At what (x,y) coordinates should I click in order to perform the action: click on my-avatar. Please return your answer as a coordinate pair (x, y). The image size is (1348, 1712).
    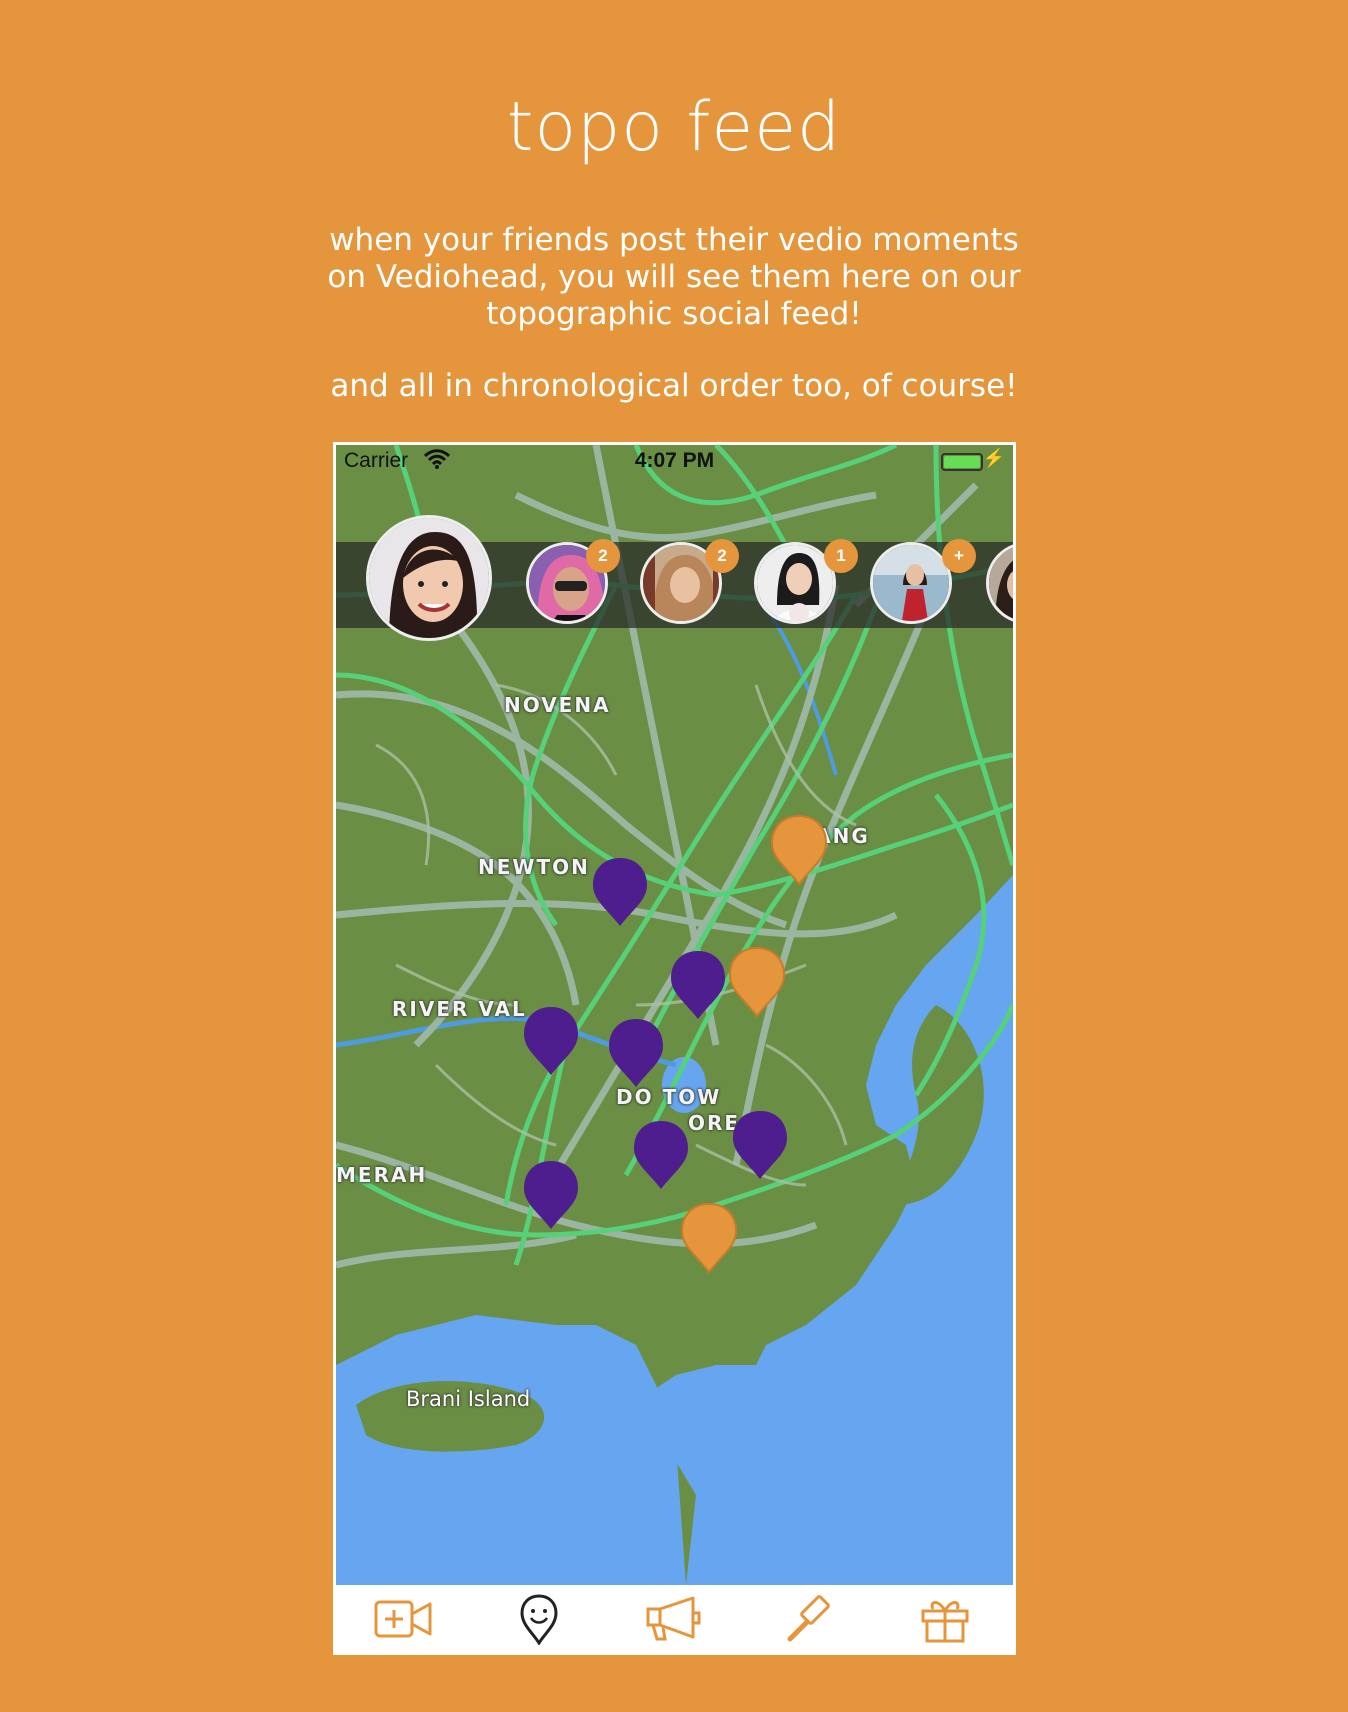
    Looking at the image, I should click on (429, 578).